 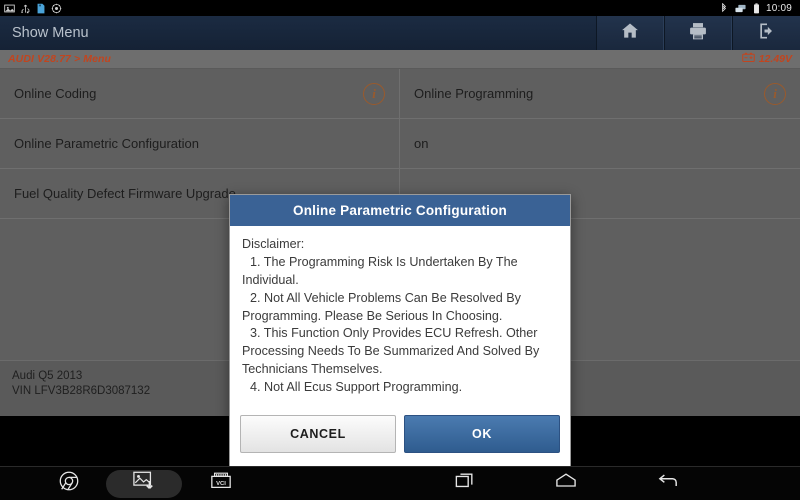 I want to click on screenshot-button, so click(x=144, y=483).